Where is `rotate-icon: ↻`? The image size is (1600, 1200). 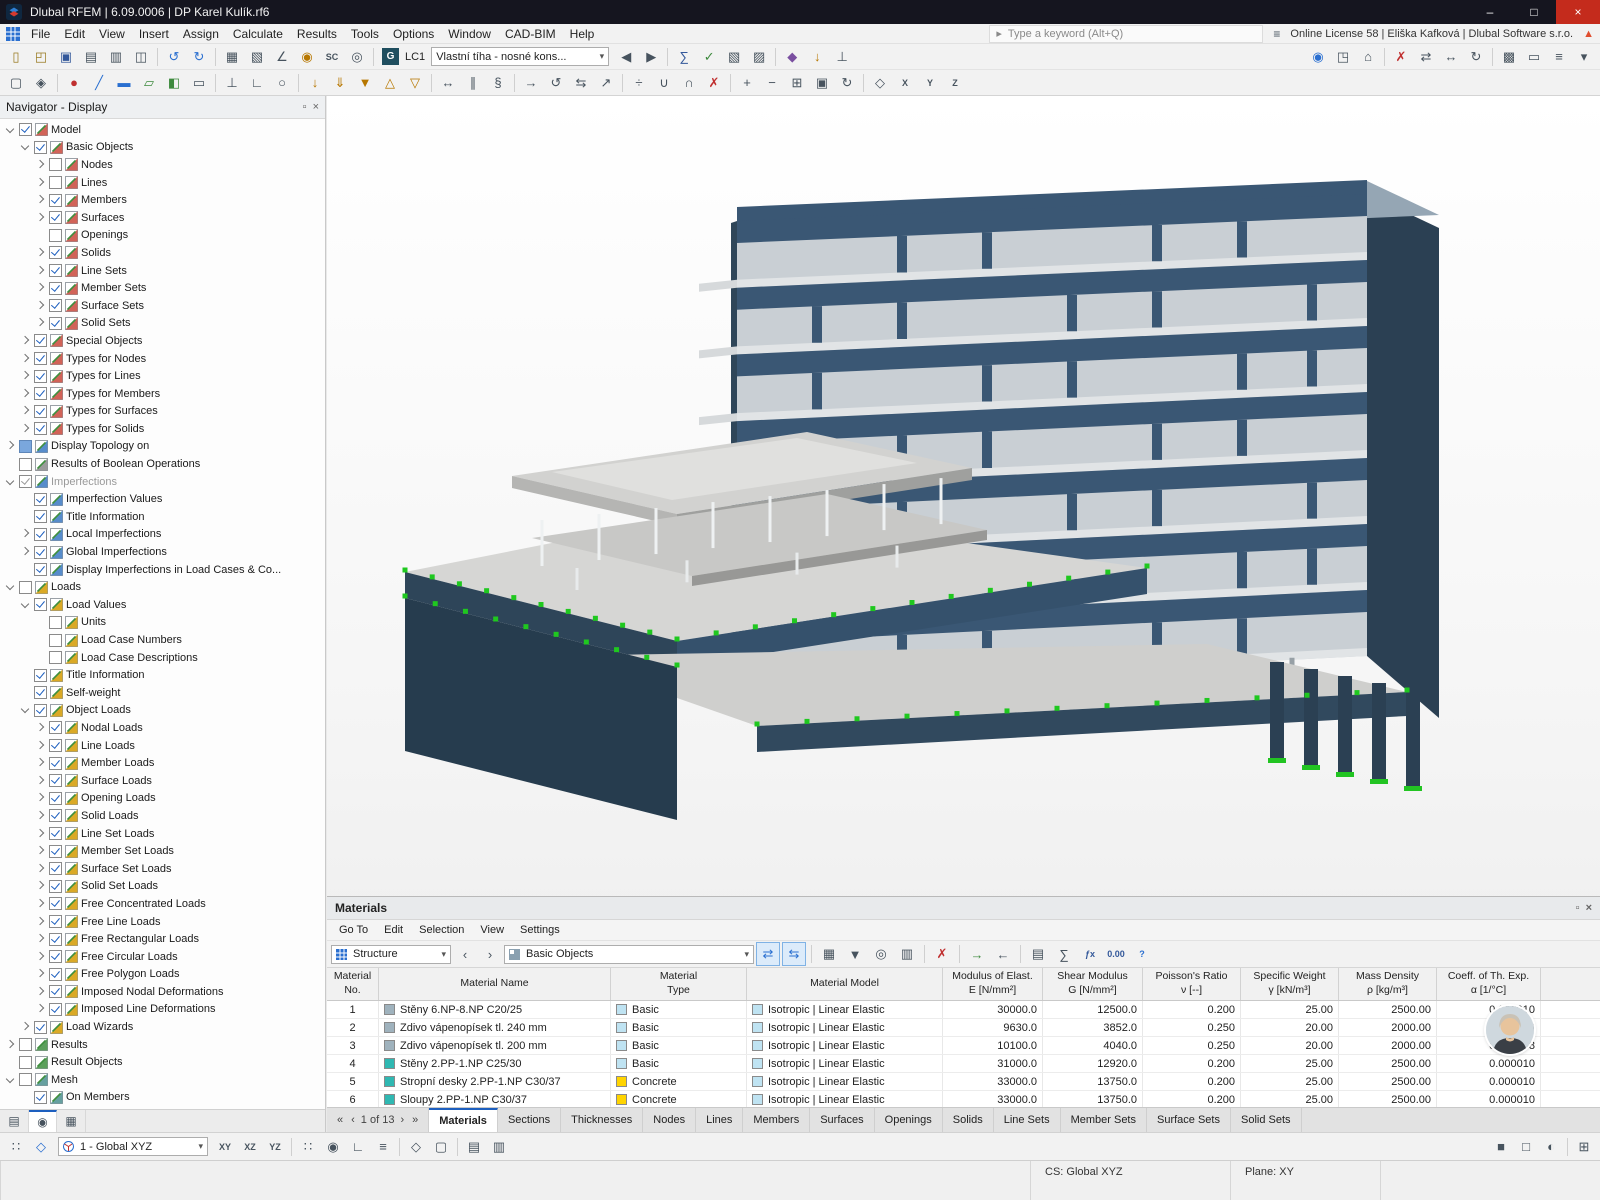
rotate-icon: ↻ is located at coordinates (1476, 57).